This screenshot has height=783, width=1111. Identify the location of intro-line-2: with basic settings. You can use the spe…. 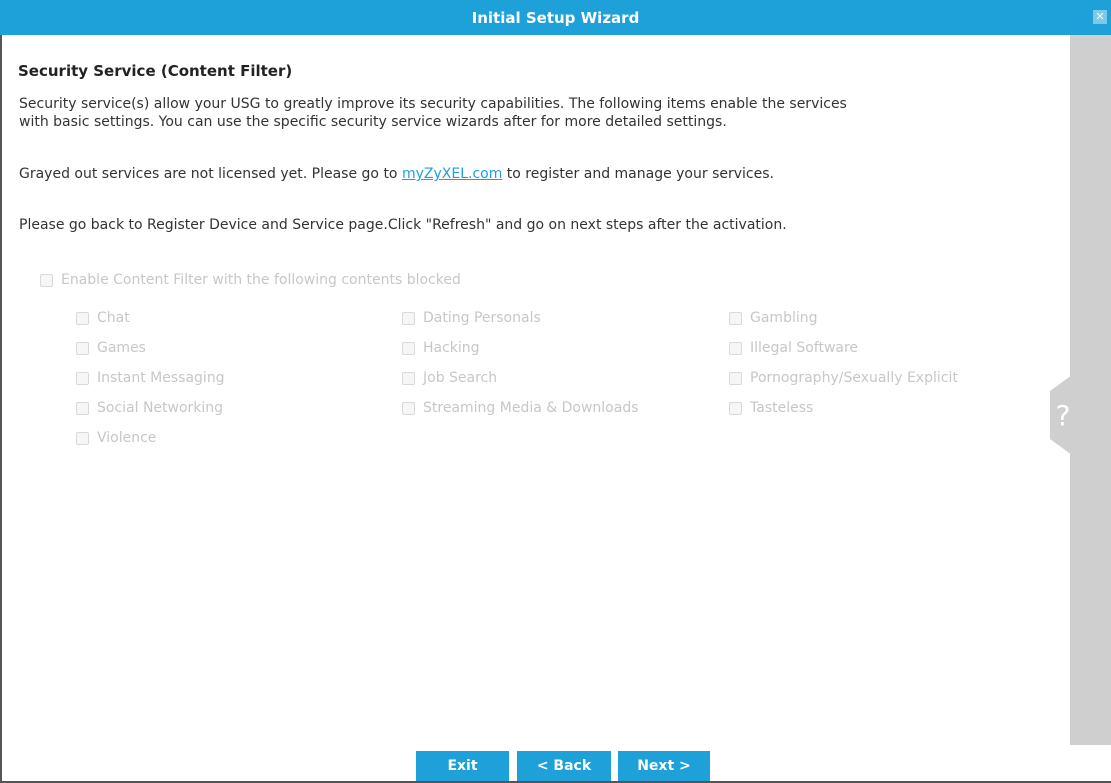
(373, 122).